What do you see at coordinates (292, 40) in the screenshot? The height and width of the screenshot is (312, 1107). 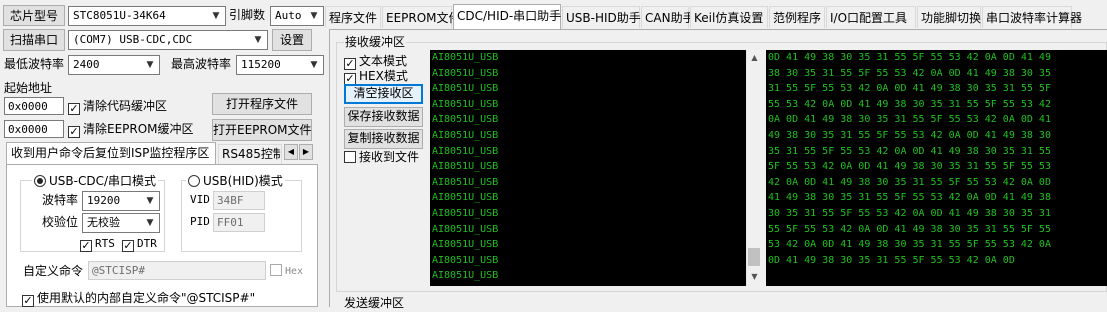 I see `settings-button: 设置` at bounding box center [292, 40].